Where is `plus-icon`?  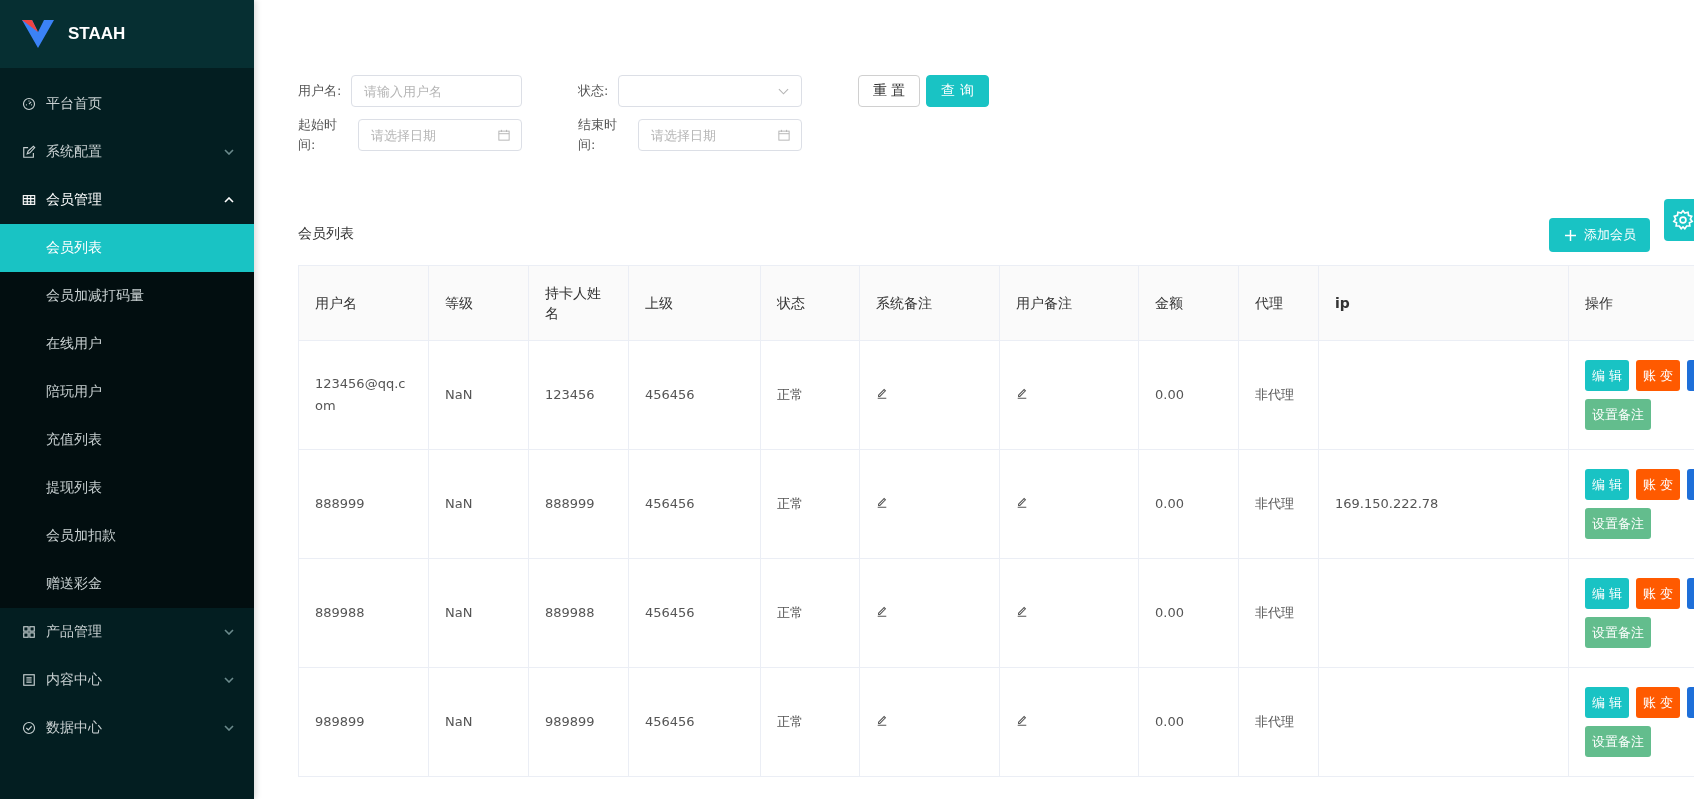
plus-icon is located at coordinates (1570, 235).